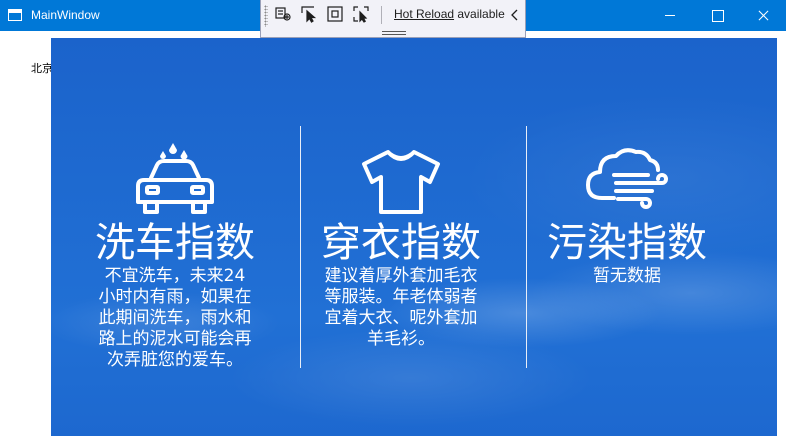 The image size is (786, 443). What do you see at coordinates (361, 14) in the screenshot?
I see `track-focused-element-icon` at bounding box center [361, 14].